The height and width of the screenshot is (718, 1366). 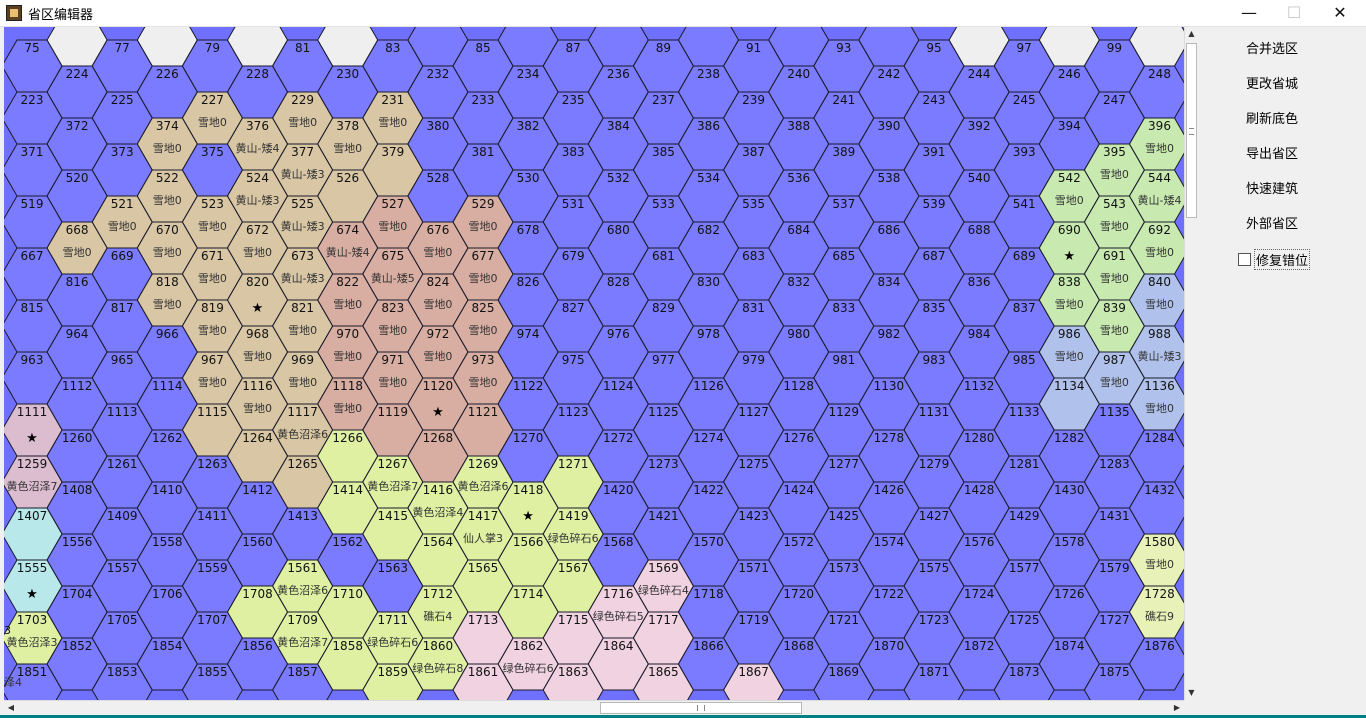 What do you see at coordinates (1191, 130) in the screenshot?
I see `vertical-scroll-thumb` at bounding box center [1191, 130].